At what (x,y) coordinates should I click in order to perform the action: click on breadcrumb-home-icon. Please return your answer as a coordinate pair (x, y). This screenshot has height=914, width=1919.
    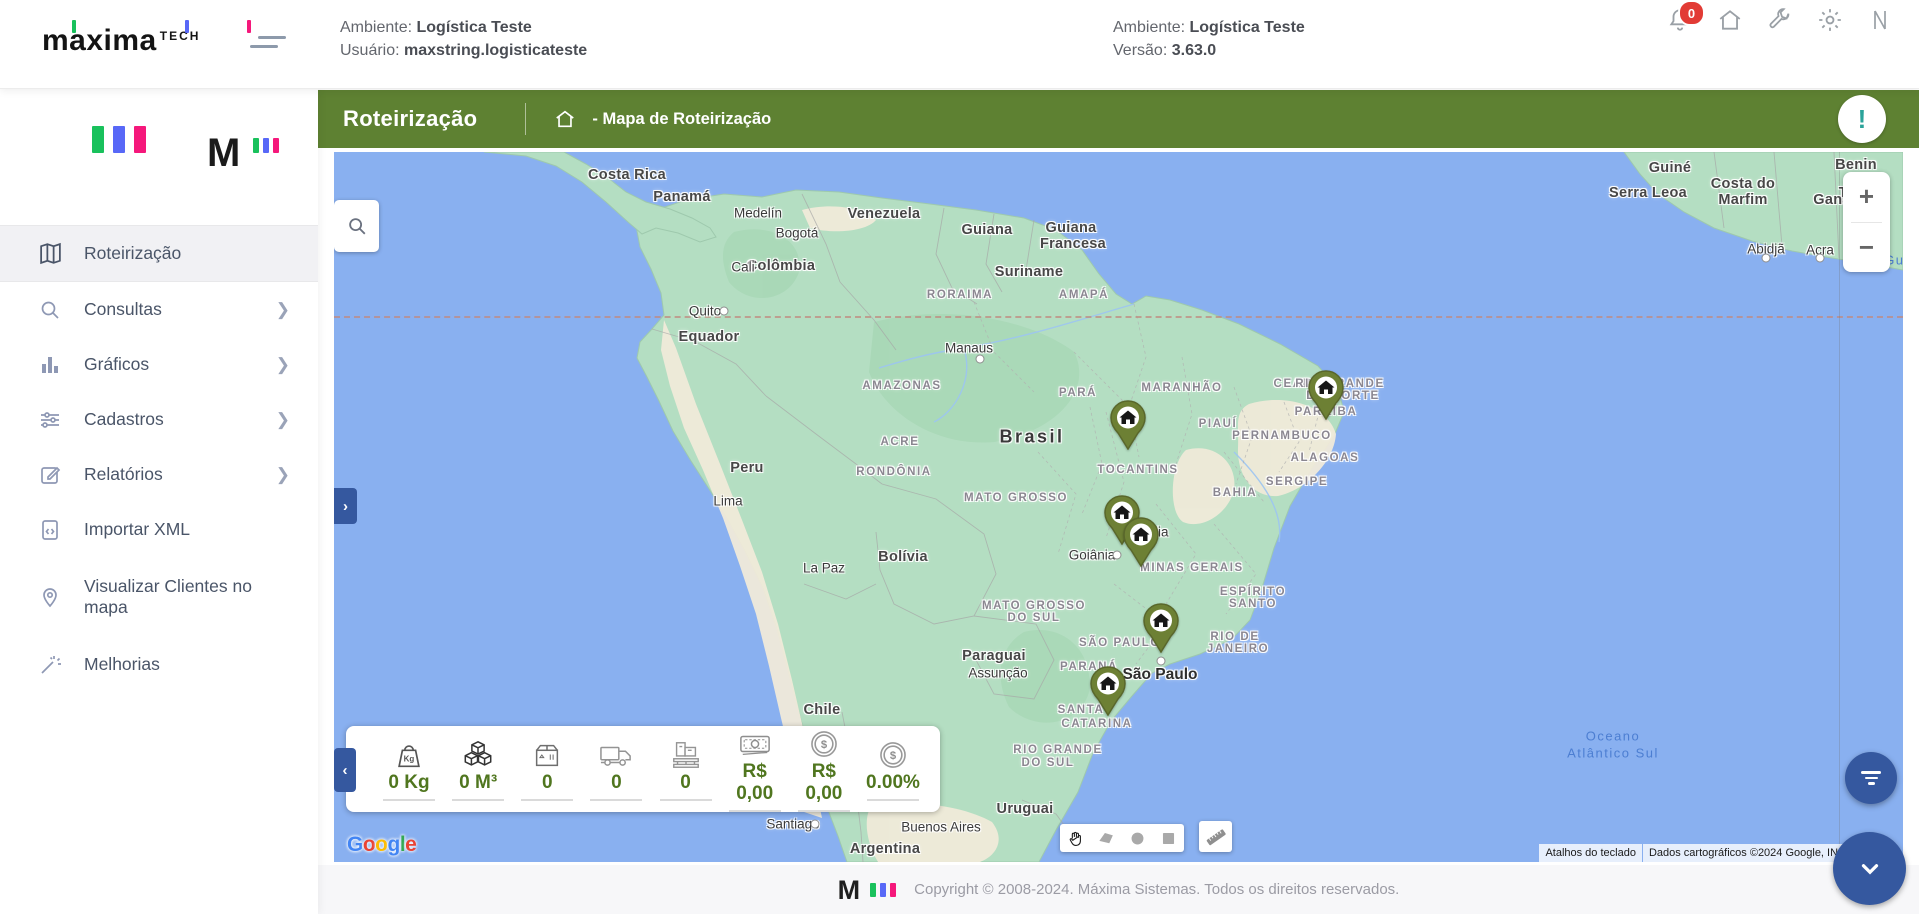
    Looking at the image, I should click on (565, 119).